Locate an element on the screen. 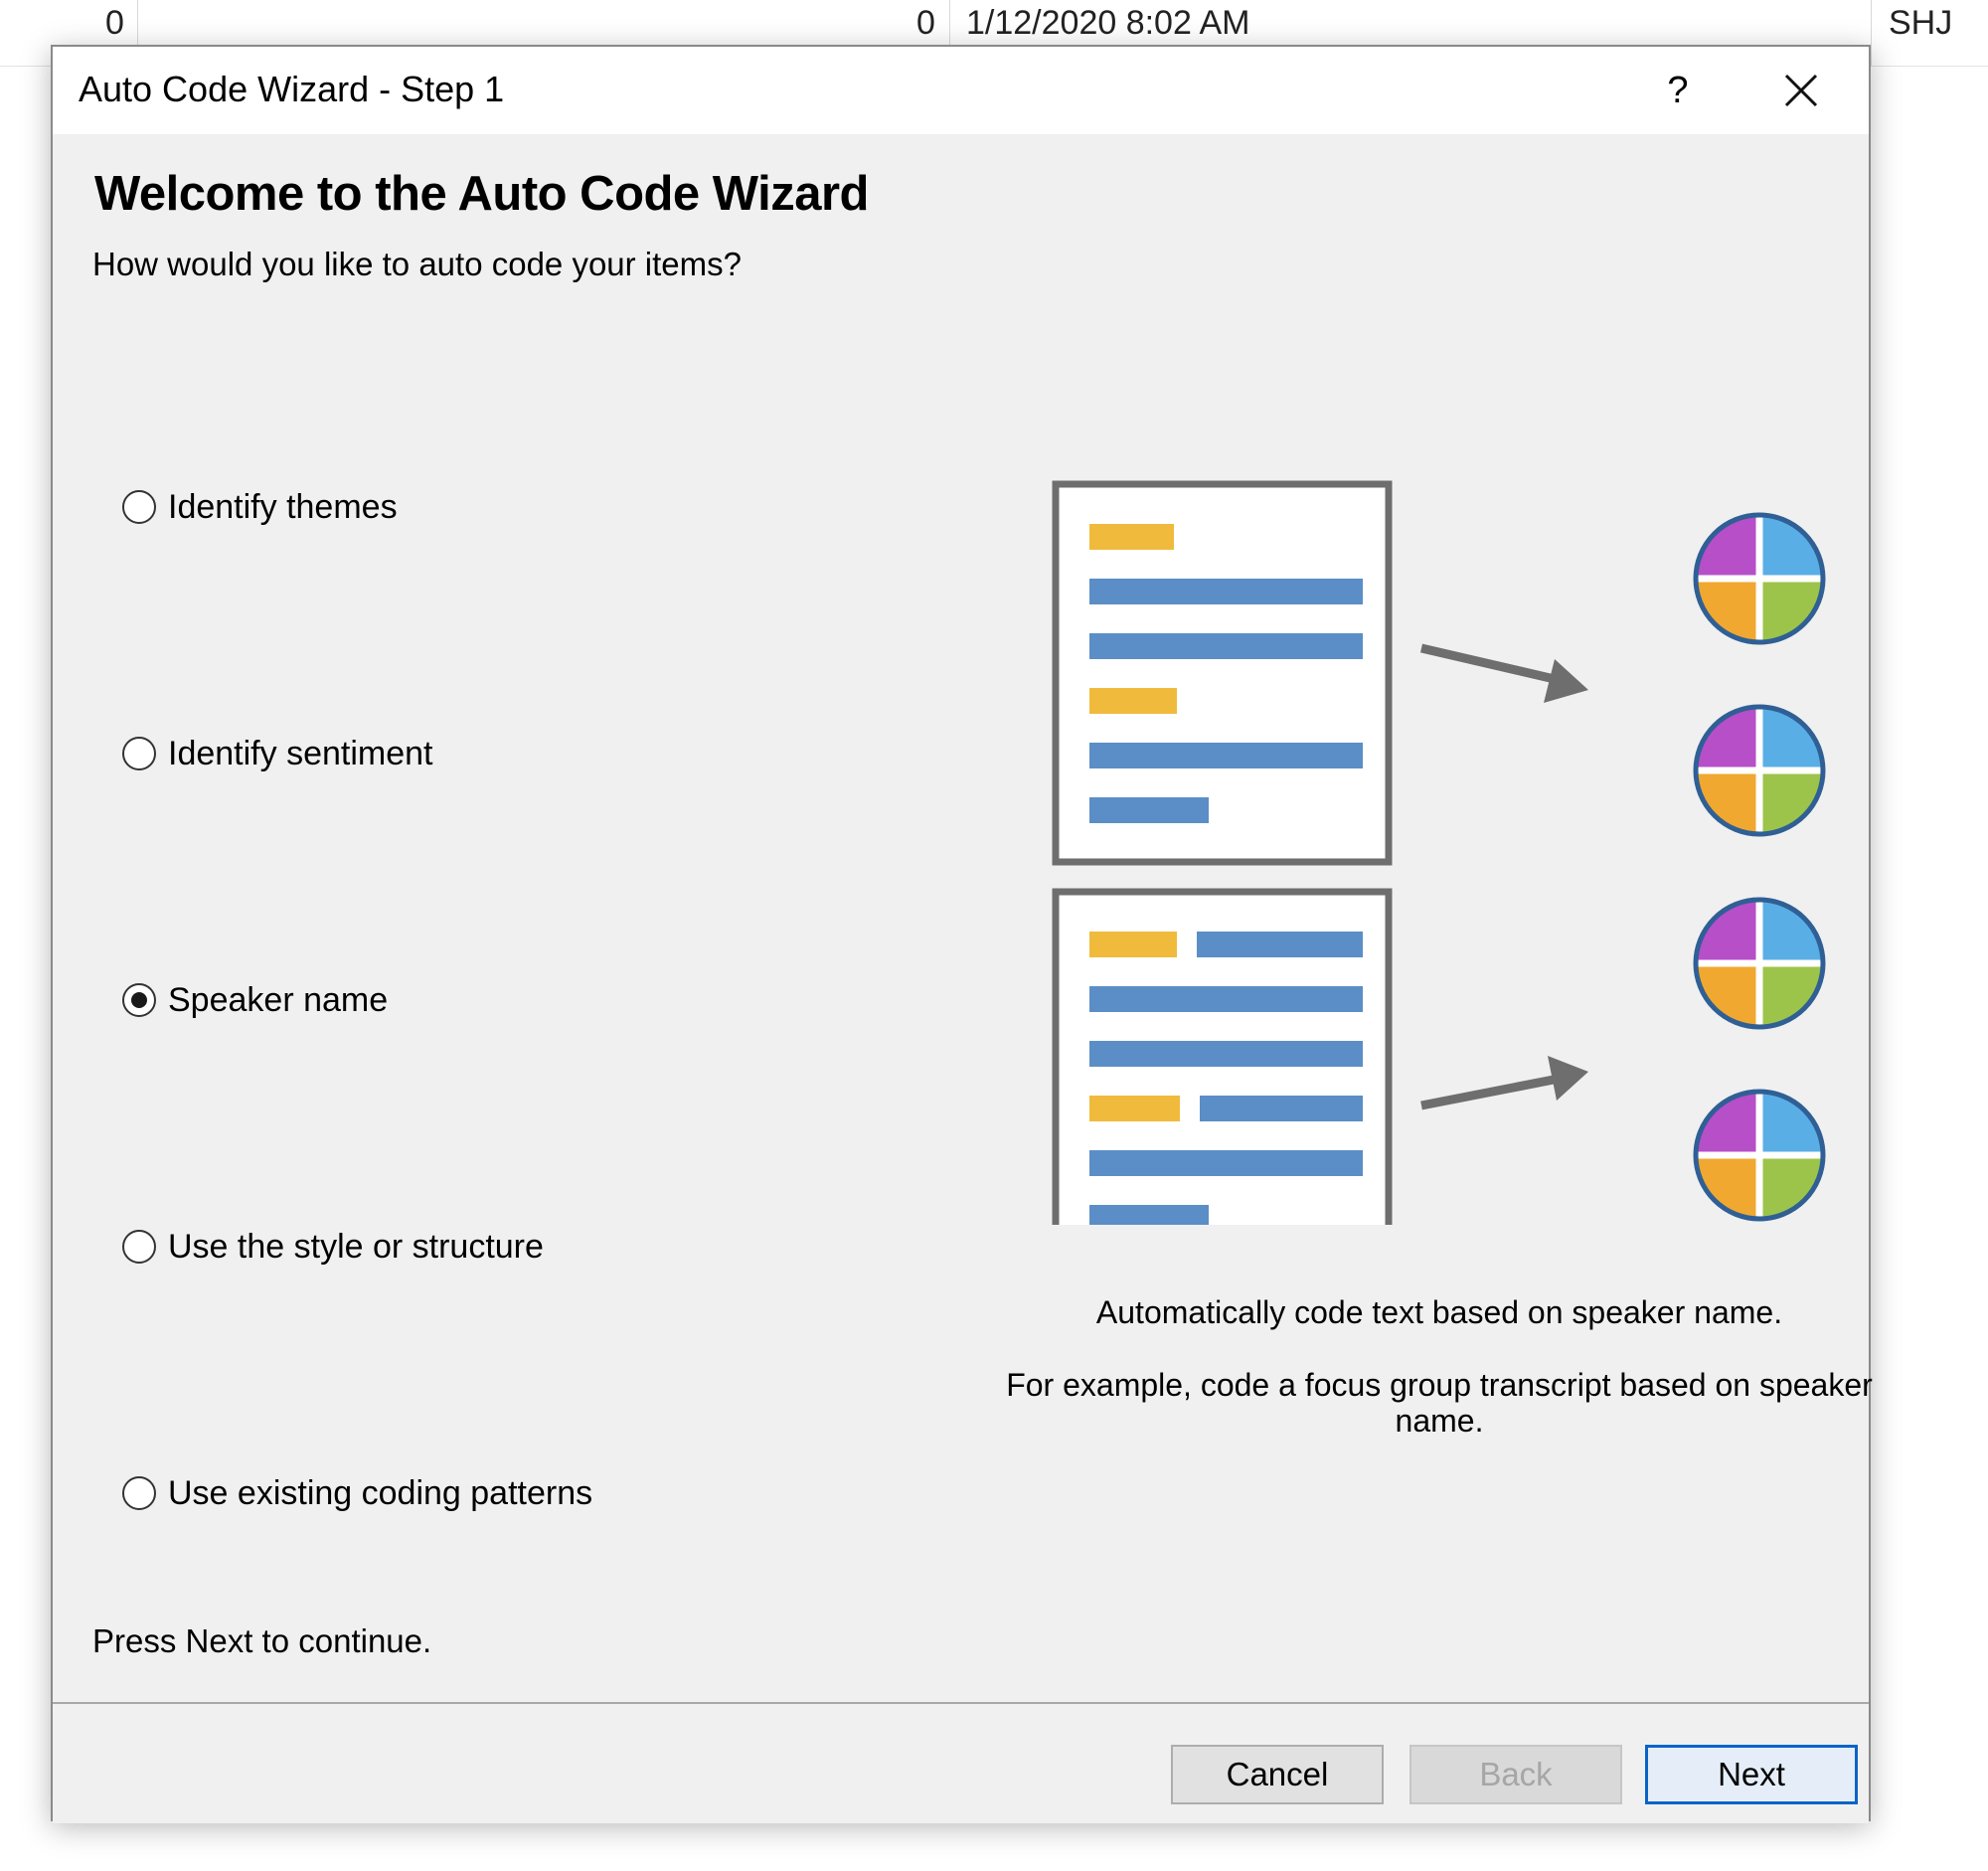  option-label: Speaker name is located at coordinates (278, 999).